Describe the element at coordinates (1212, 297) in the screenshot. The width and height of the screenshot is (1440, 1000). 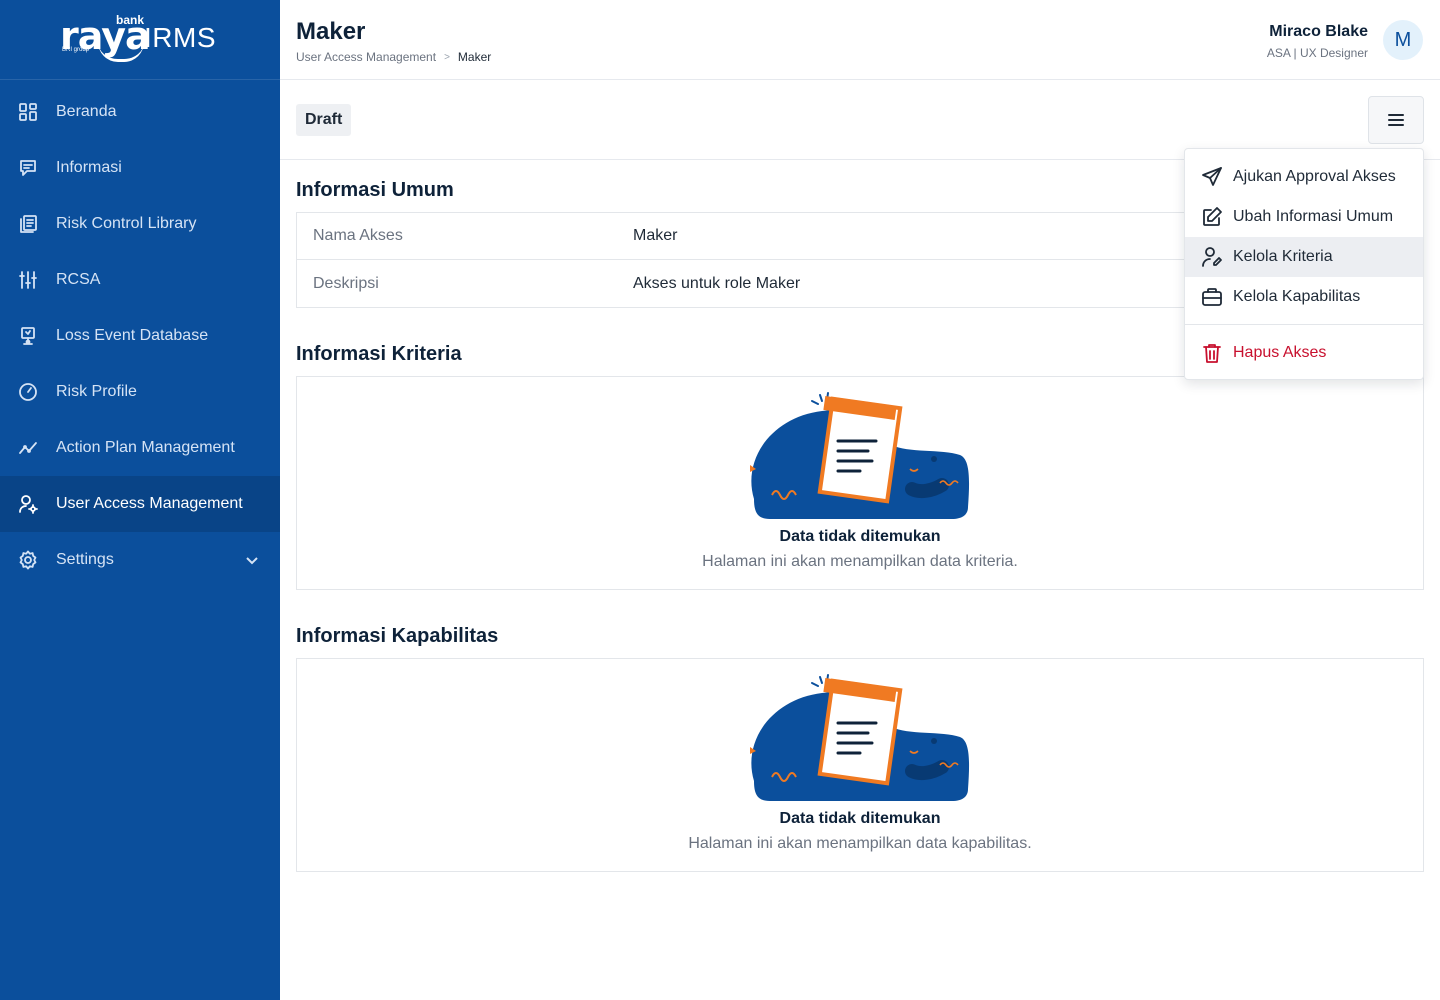
I see `briefcase-icon` at that location.